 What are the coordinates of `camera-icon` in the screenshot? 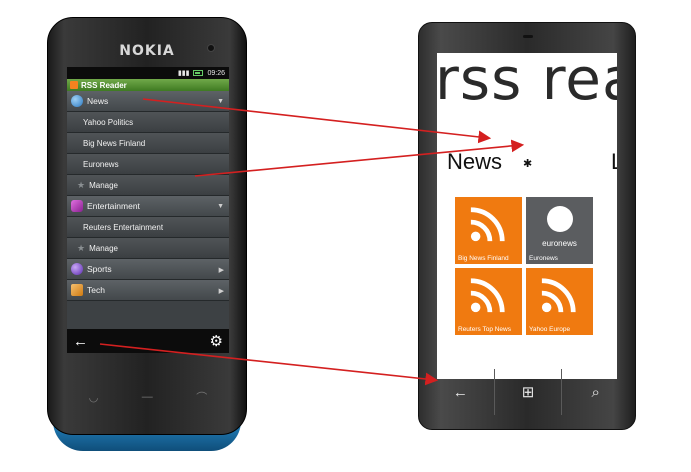 It's located at (211, 48).